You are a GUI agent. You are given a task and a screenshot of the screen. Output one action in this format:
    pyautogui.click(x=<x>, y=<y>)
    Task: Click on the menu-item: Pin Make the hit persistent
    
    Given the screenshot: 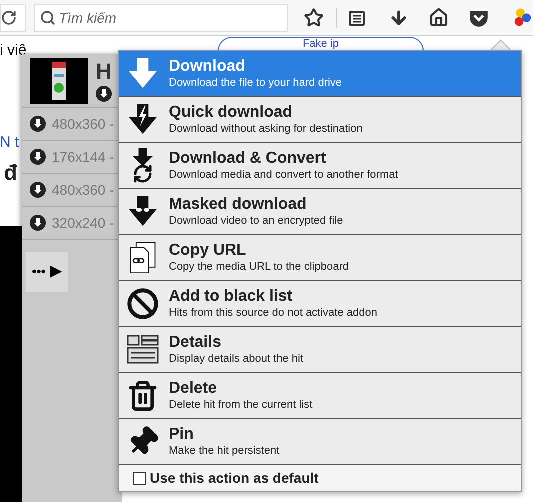 What is the action you would take?
    pyautogui.click(x=320, y=442)
    